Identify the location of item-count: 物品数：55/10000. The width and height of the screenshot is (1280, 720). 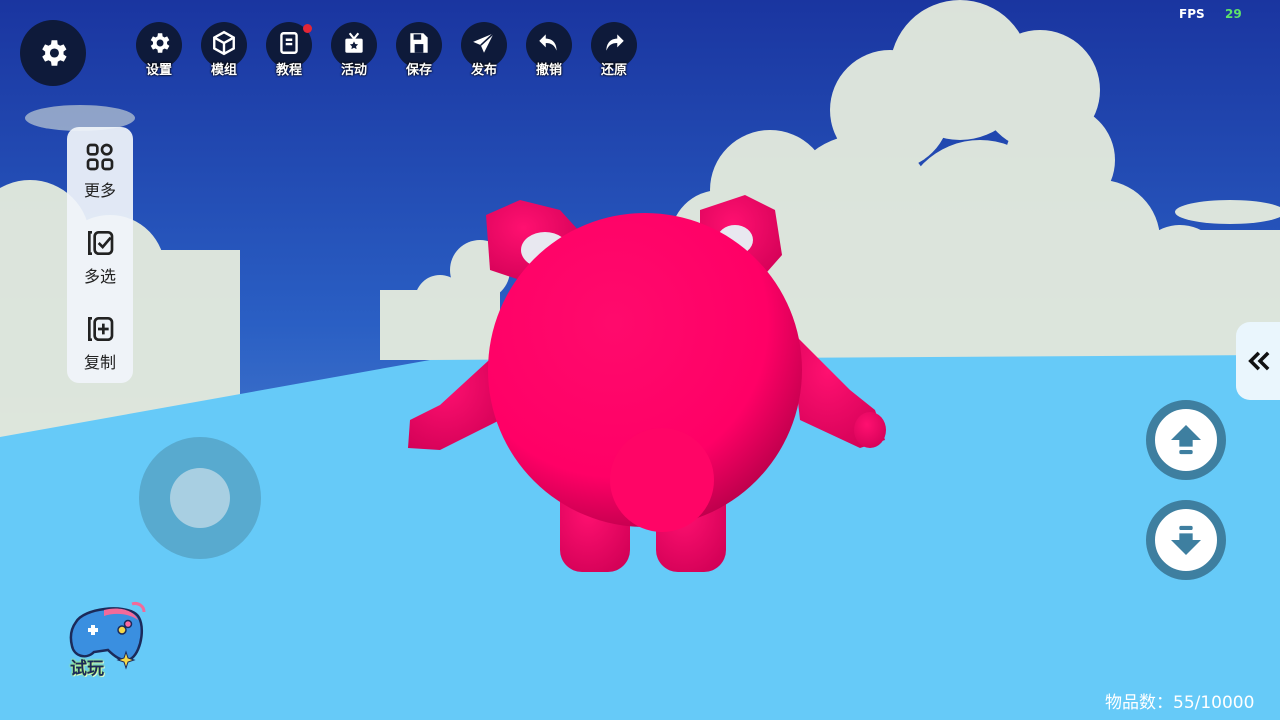
(1180, 703).